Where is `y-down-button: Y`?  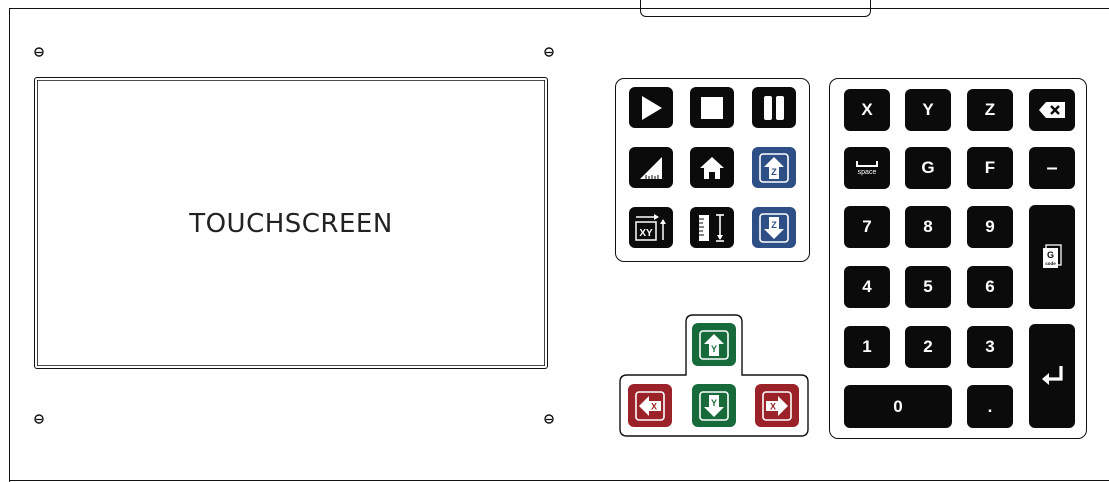 y-down-button: Y is located at coordinates (714, 405).